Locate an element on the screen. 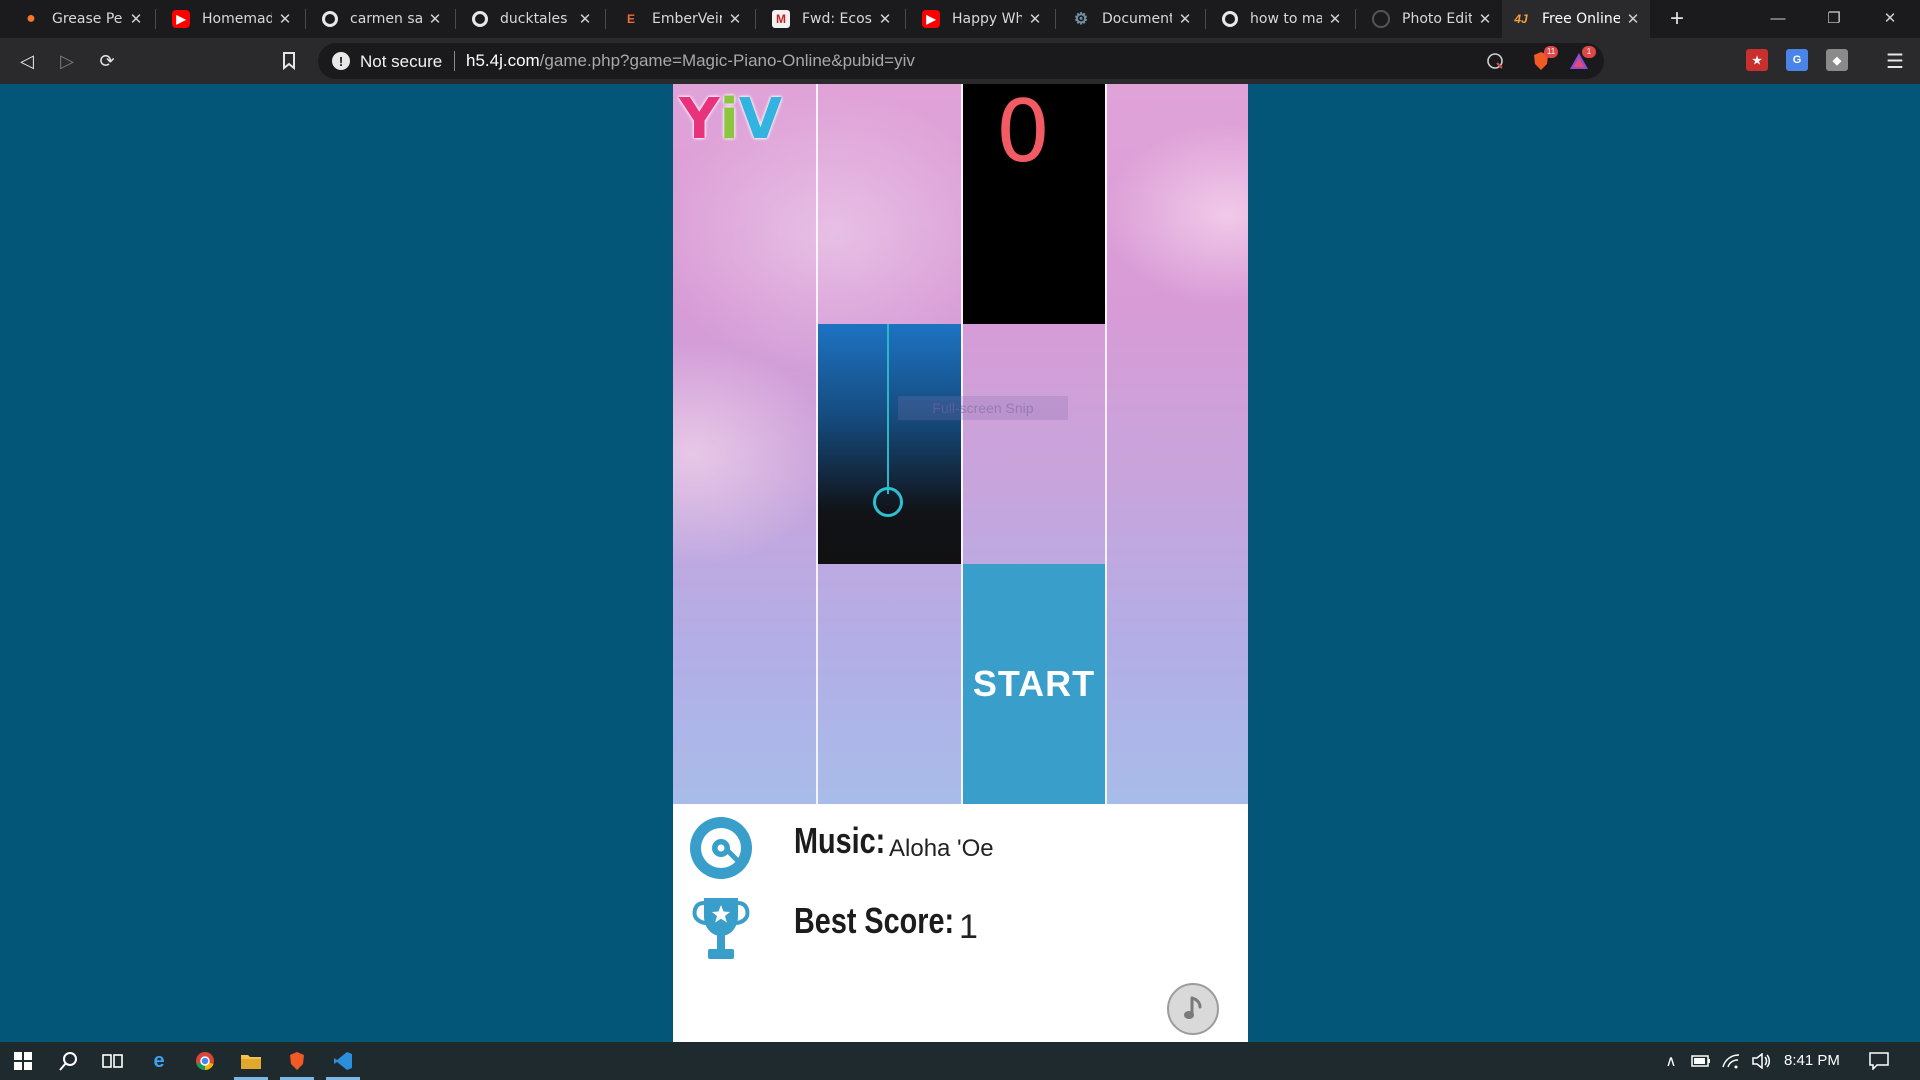 The height and width of the screenshot is (1080, 1920). youtube-icon: ▶ is located at coordinates (181, 19).